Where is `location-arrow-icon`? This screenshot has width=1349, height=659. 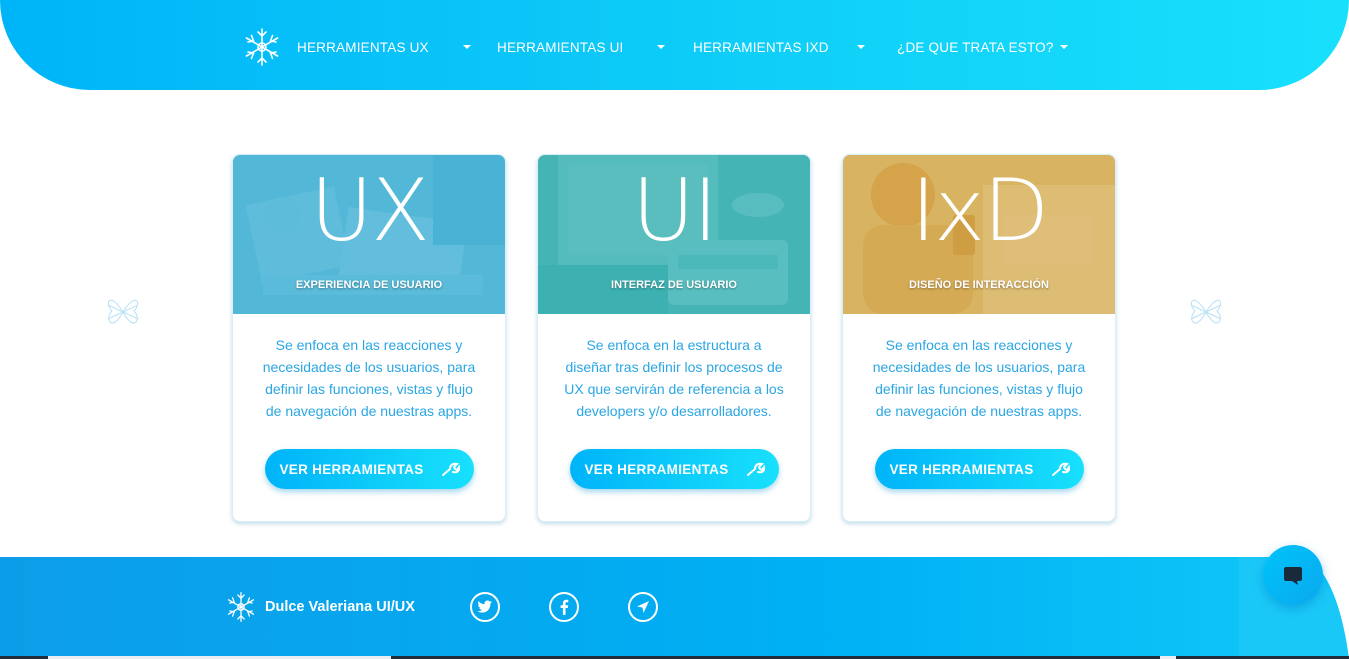
location-arrow-icon is located at coordinates (643, 607).